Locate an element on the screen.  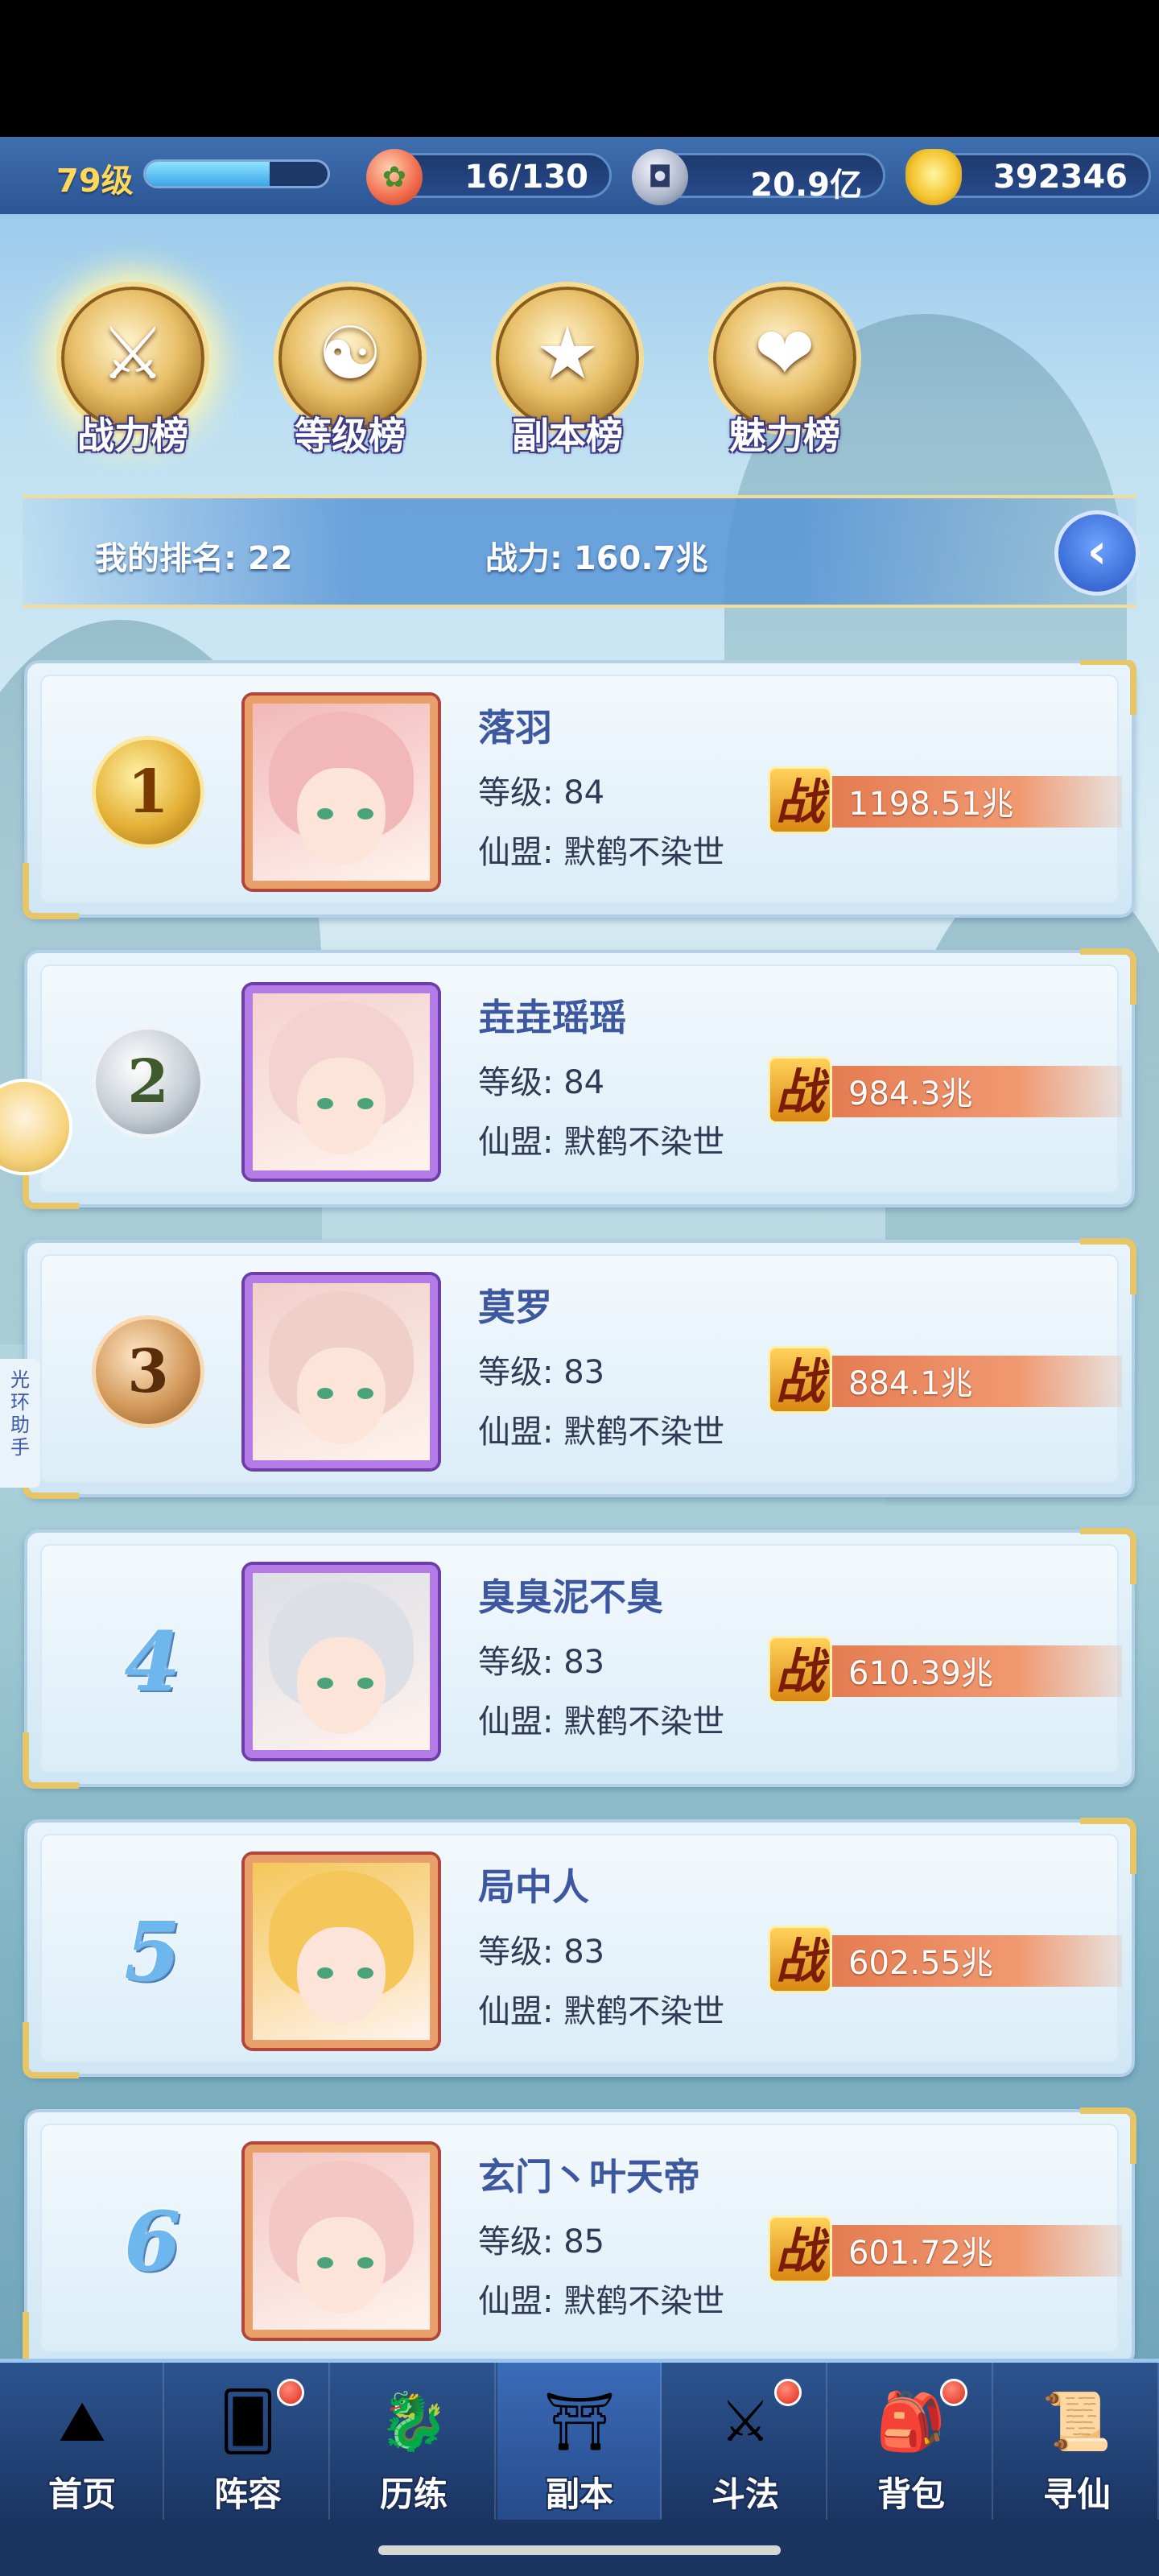
nav-item: ⛰ 首页 is located at coordinates (82, 2443).